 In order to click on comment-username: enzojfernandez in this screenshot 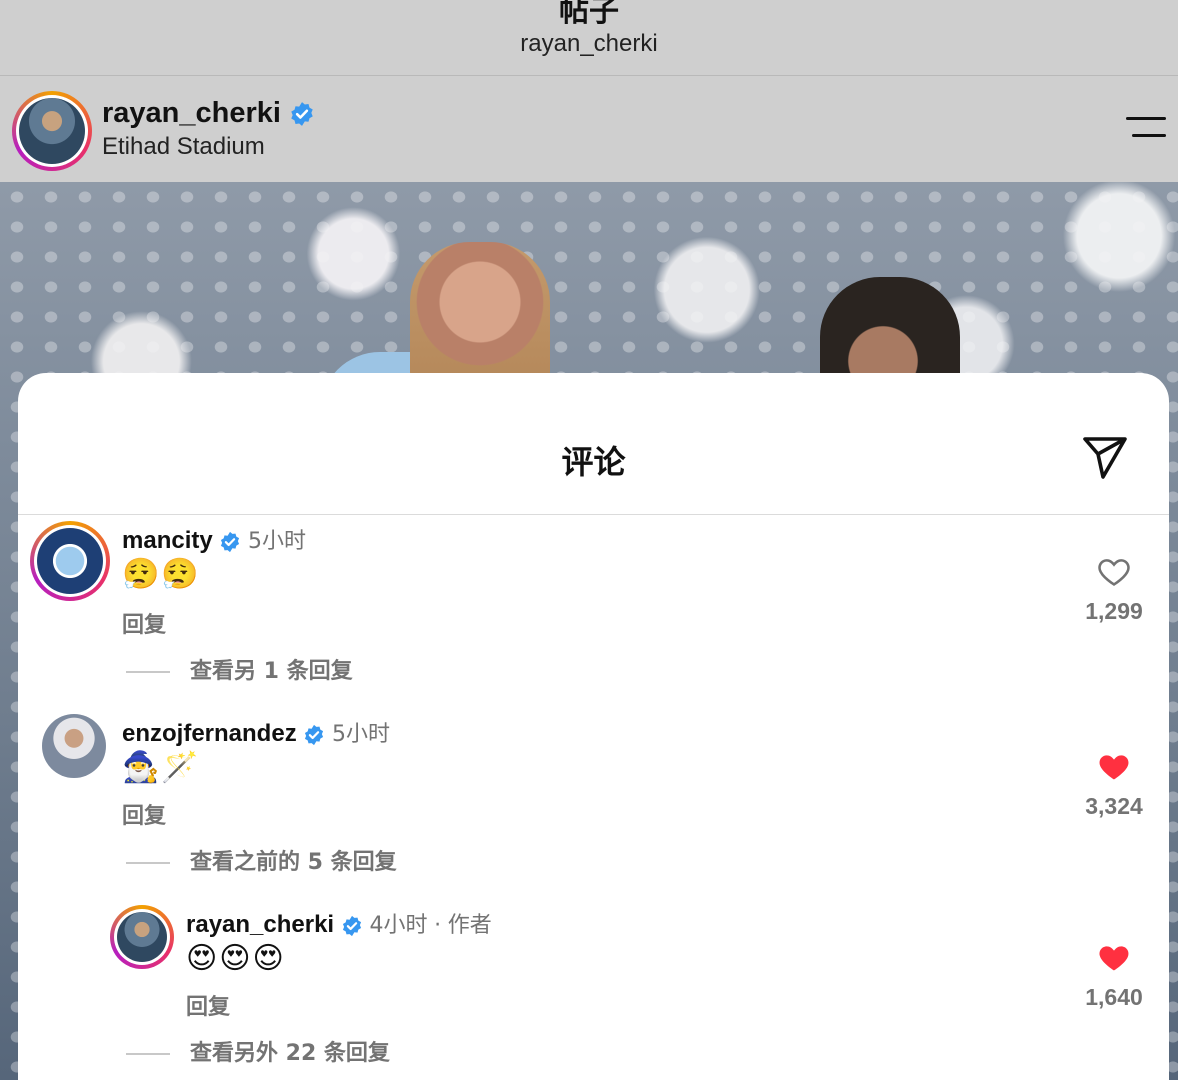, I will do `click(209, 733)`.